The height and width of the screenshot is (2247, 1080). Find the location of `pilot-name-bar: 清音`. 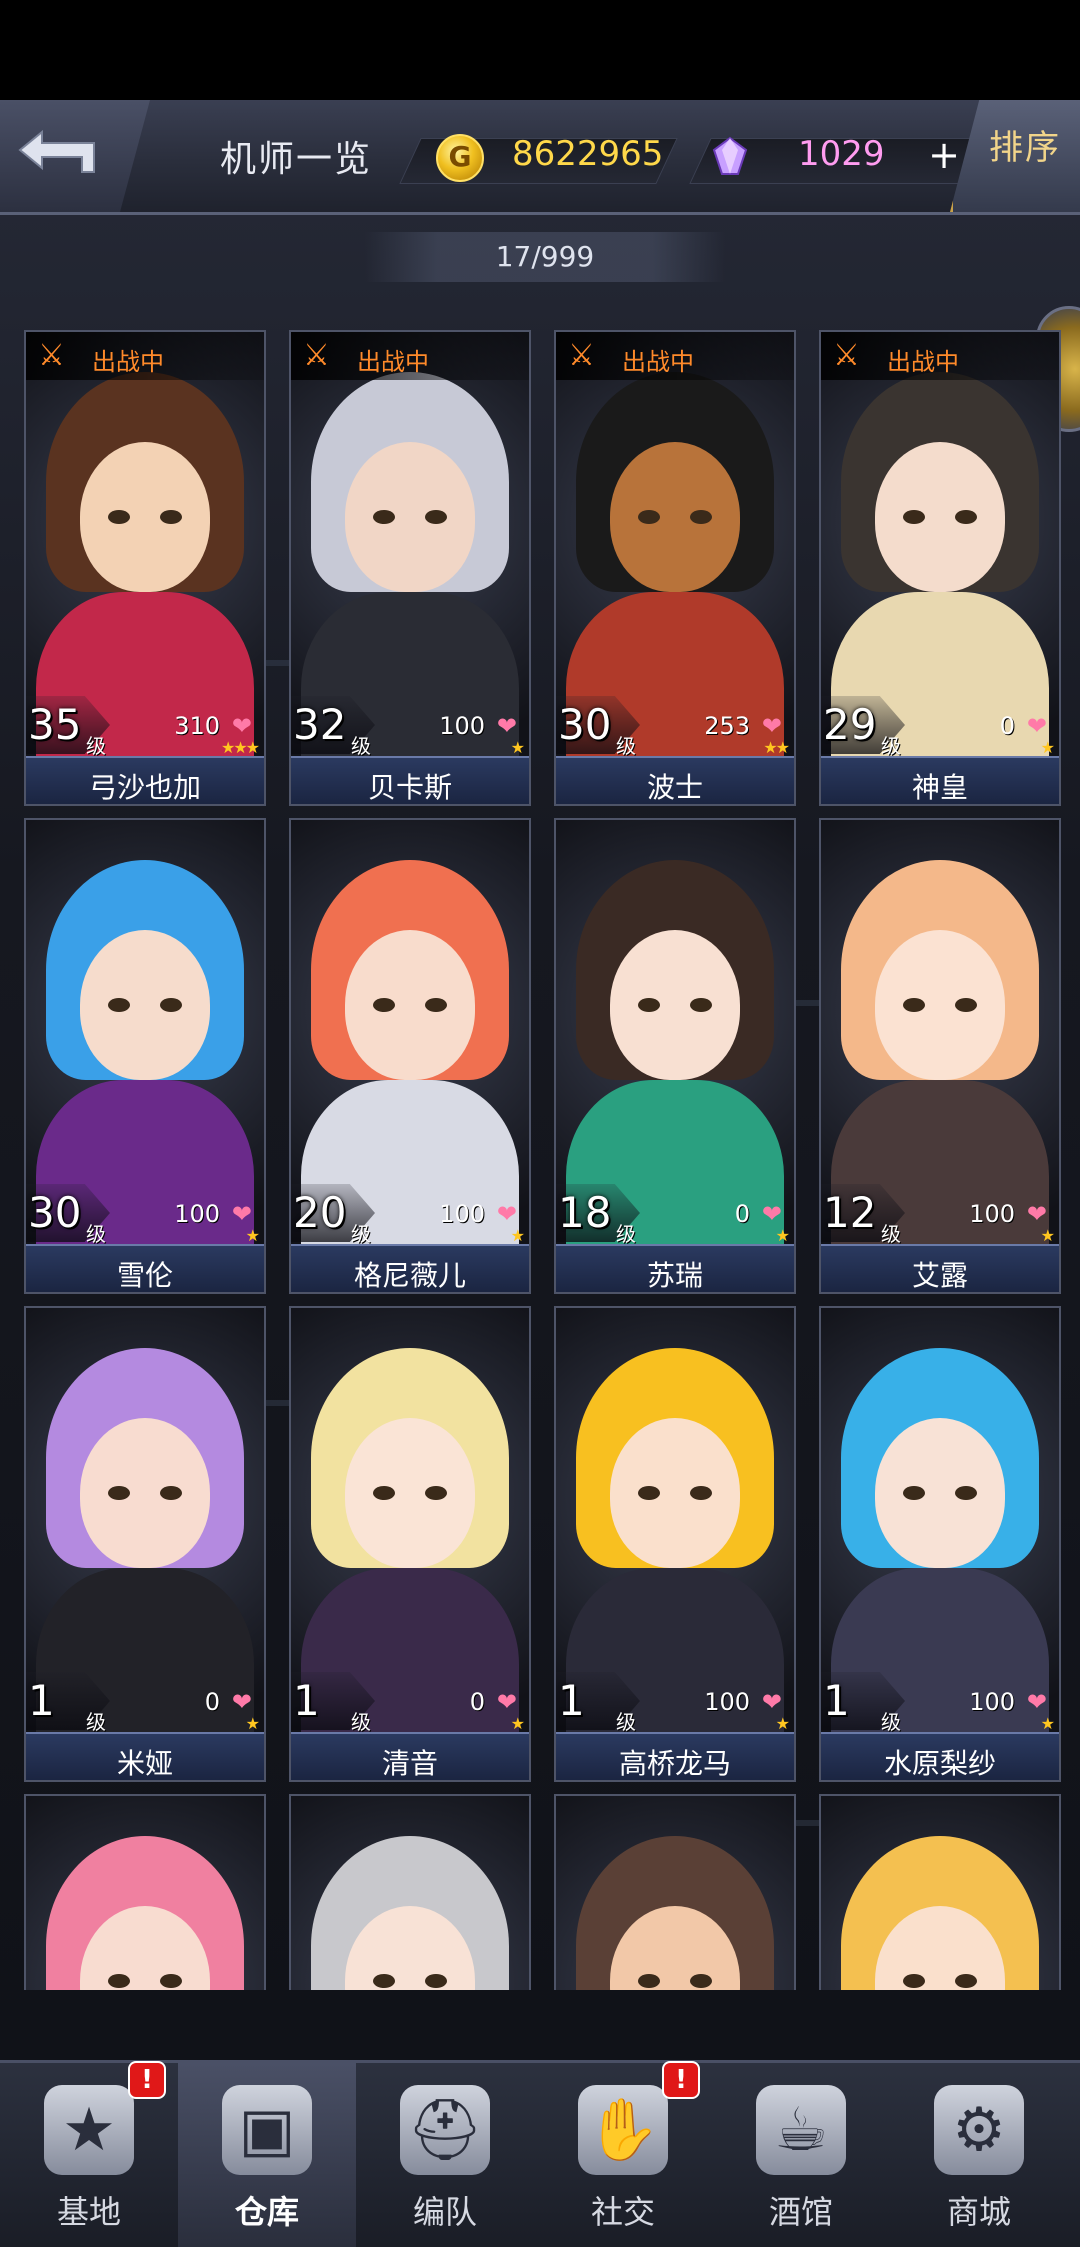

pilot-name-bar: 清音 is located at coordinates (410, 1756).